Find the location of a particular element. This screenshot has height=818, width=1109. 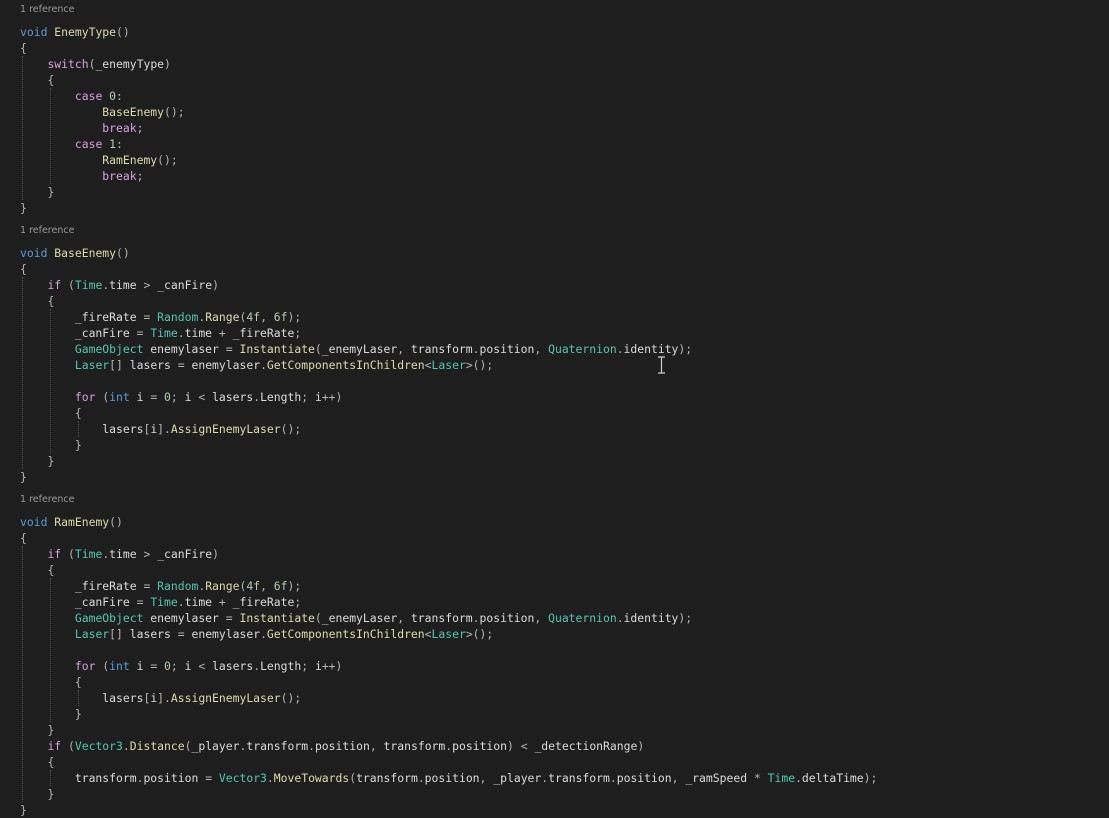

code-line: BaseEnemy(); is located at coordinates (102, 112).